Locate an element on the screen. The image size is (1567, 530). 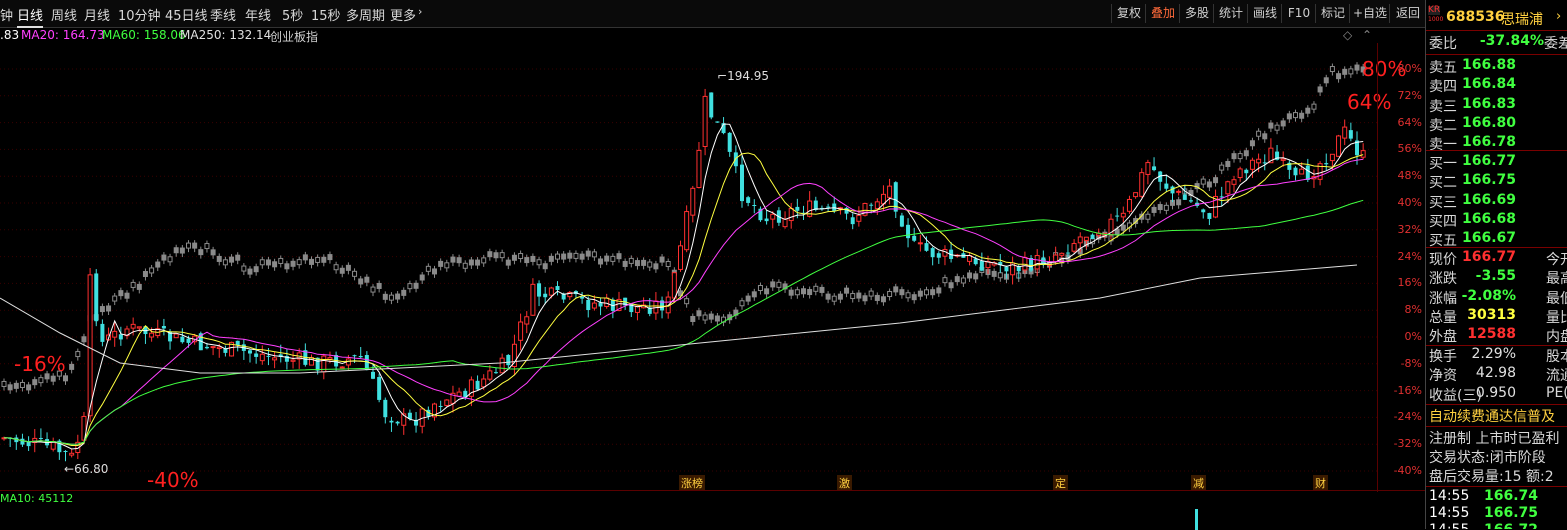
kr-badge: KR is located at coordinates (1434, 10).